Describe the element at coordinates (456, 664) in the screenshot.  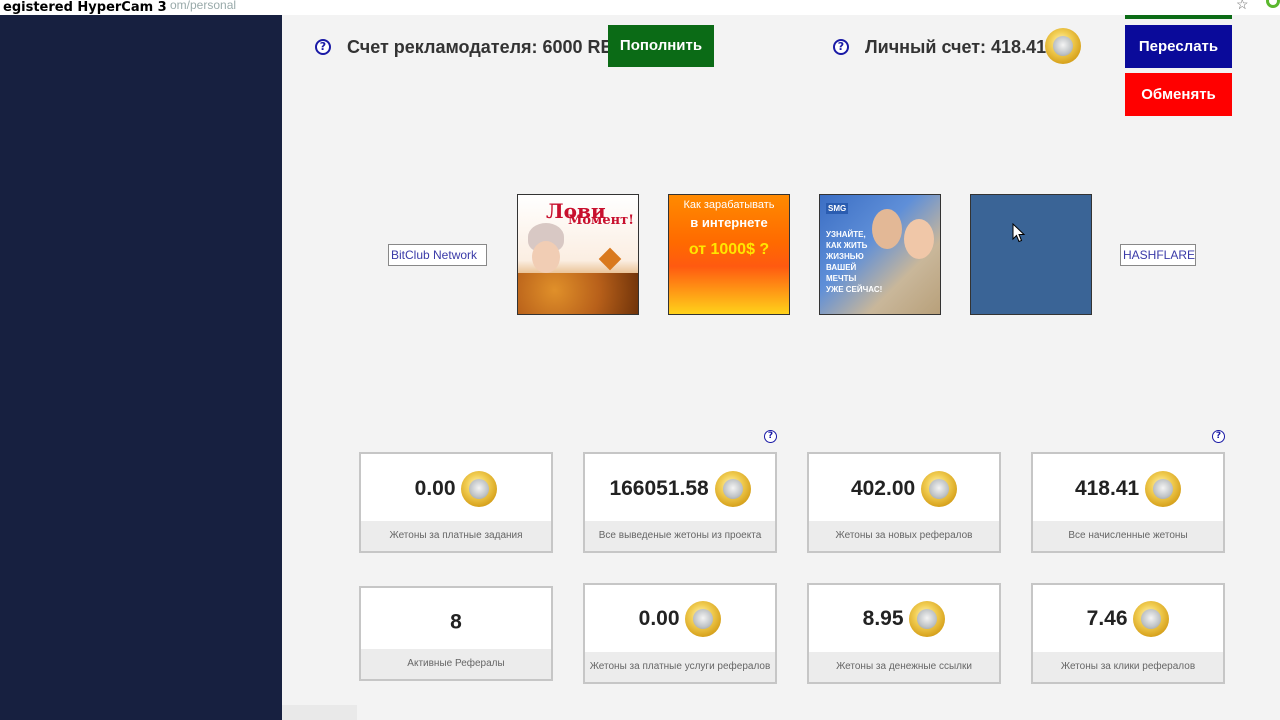
I see `stat-label: Активные Рефералы` at that location.